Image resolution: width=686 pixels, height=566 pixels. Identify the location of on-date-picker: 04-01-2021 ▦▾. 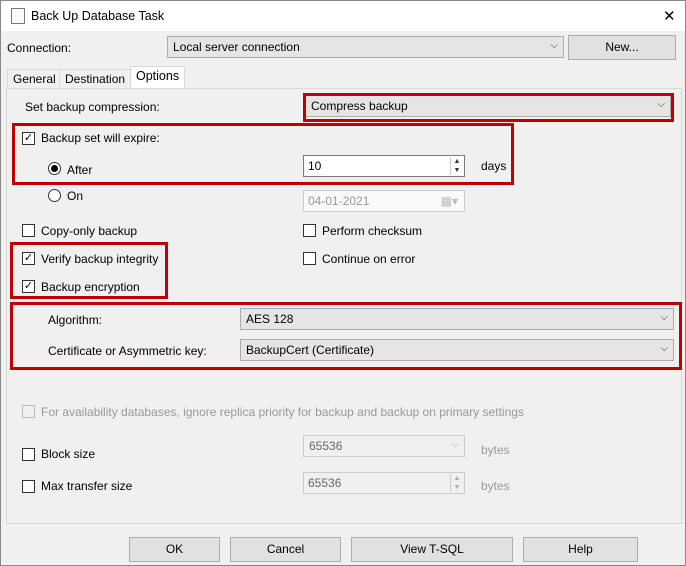
(384, 201).